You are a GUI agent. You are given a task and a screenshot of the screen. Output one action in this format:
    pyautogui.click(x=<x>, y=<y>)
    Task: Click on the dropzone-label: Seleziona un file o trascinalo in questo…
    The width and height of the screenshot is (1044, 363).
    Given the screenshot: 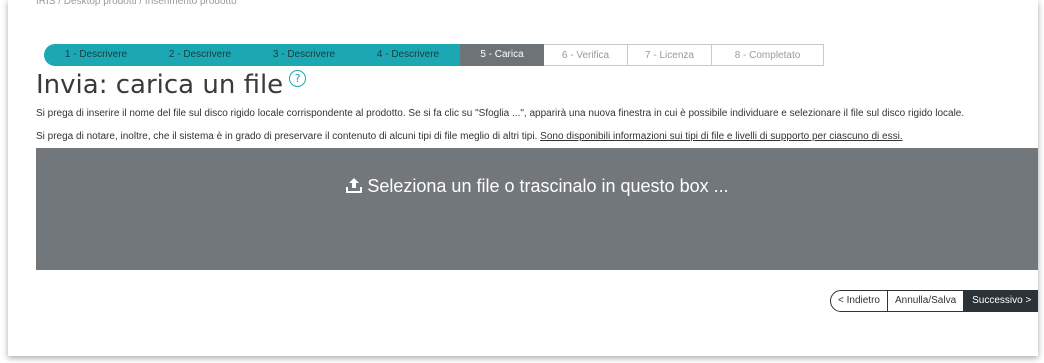 What is the action you would take?
    pyautogui.click(x=548, y=186)
    